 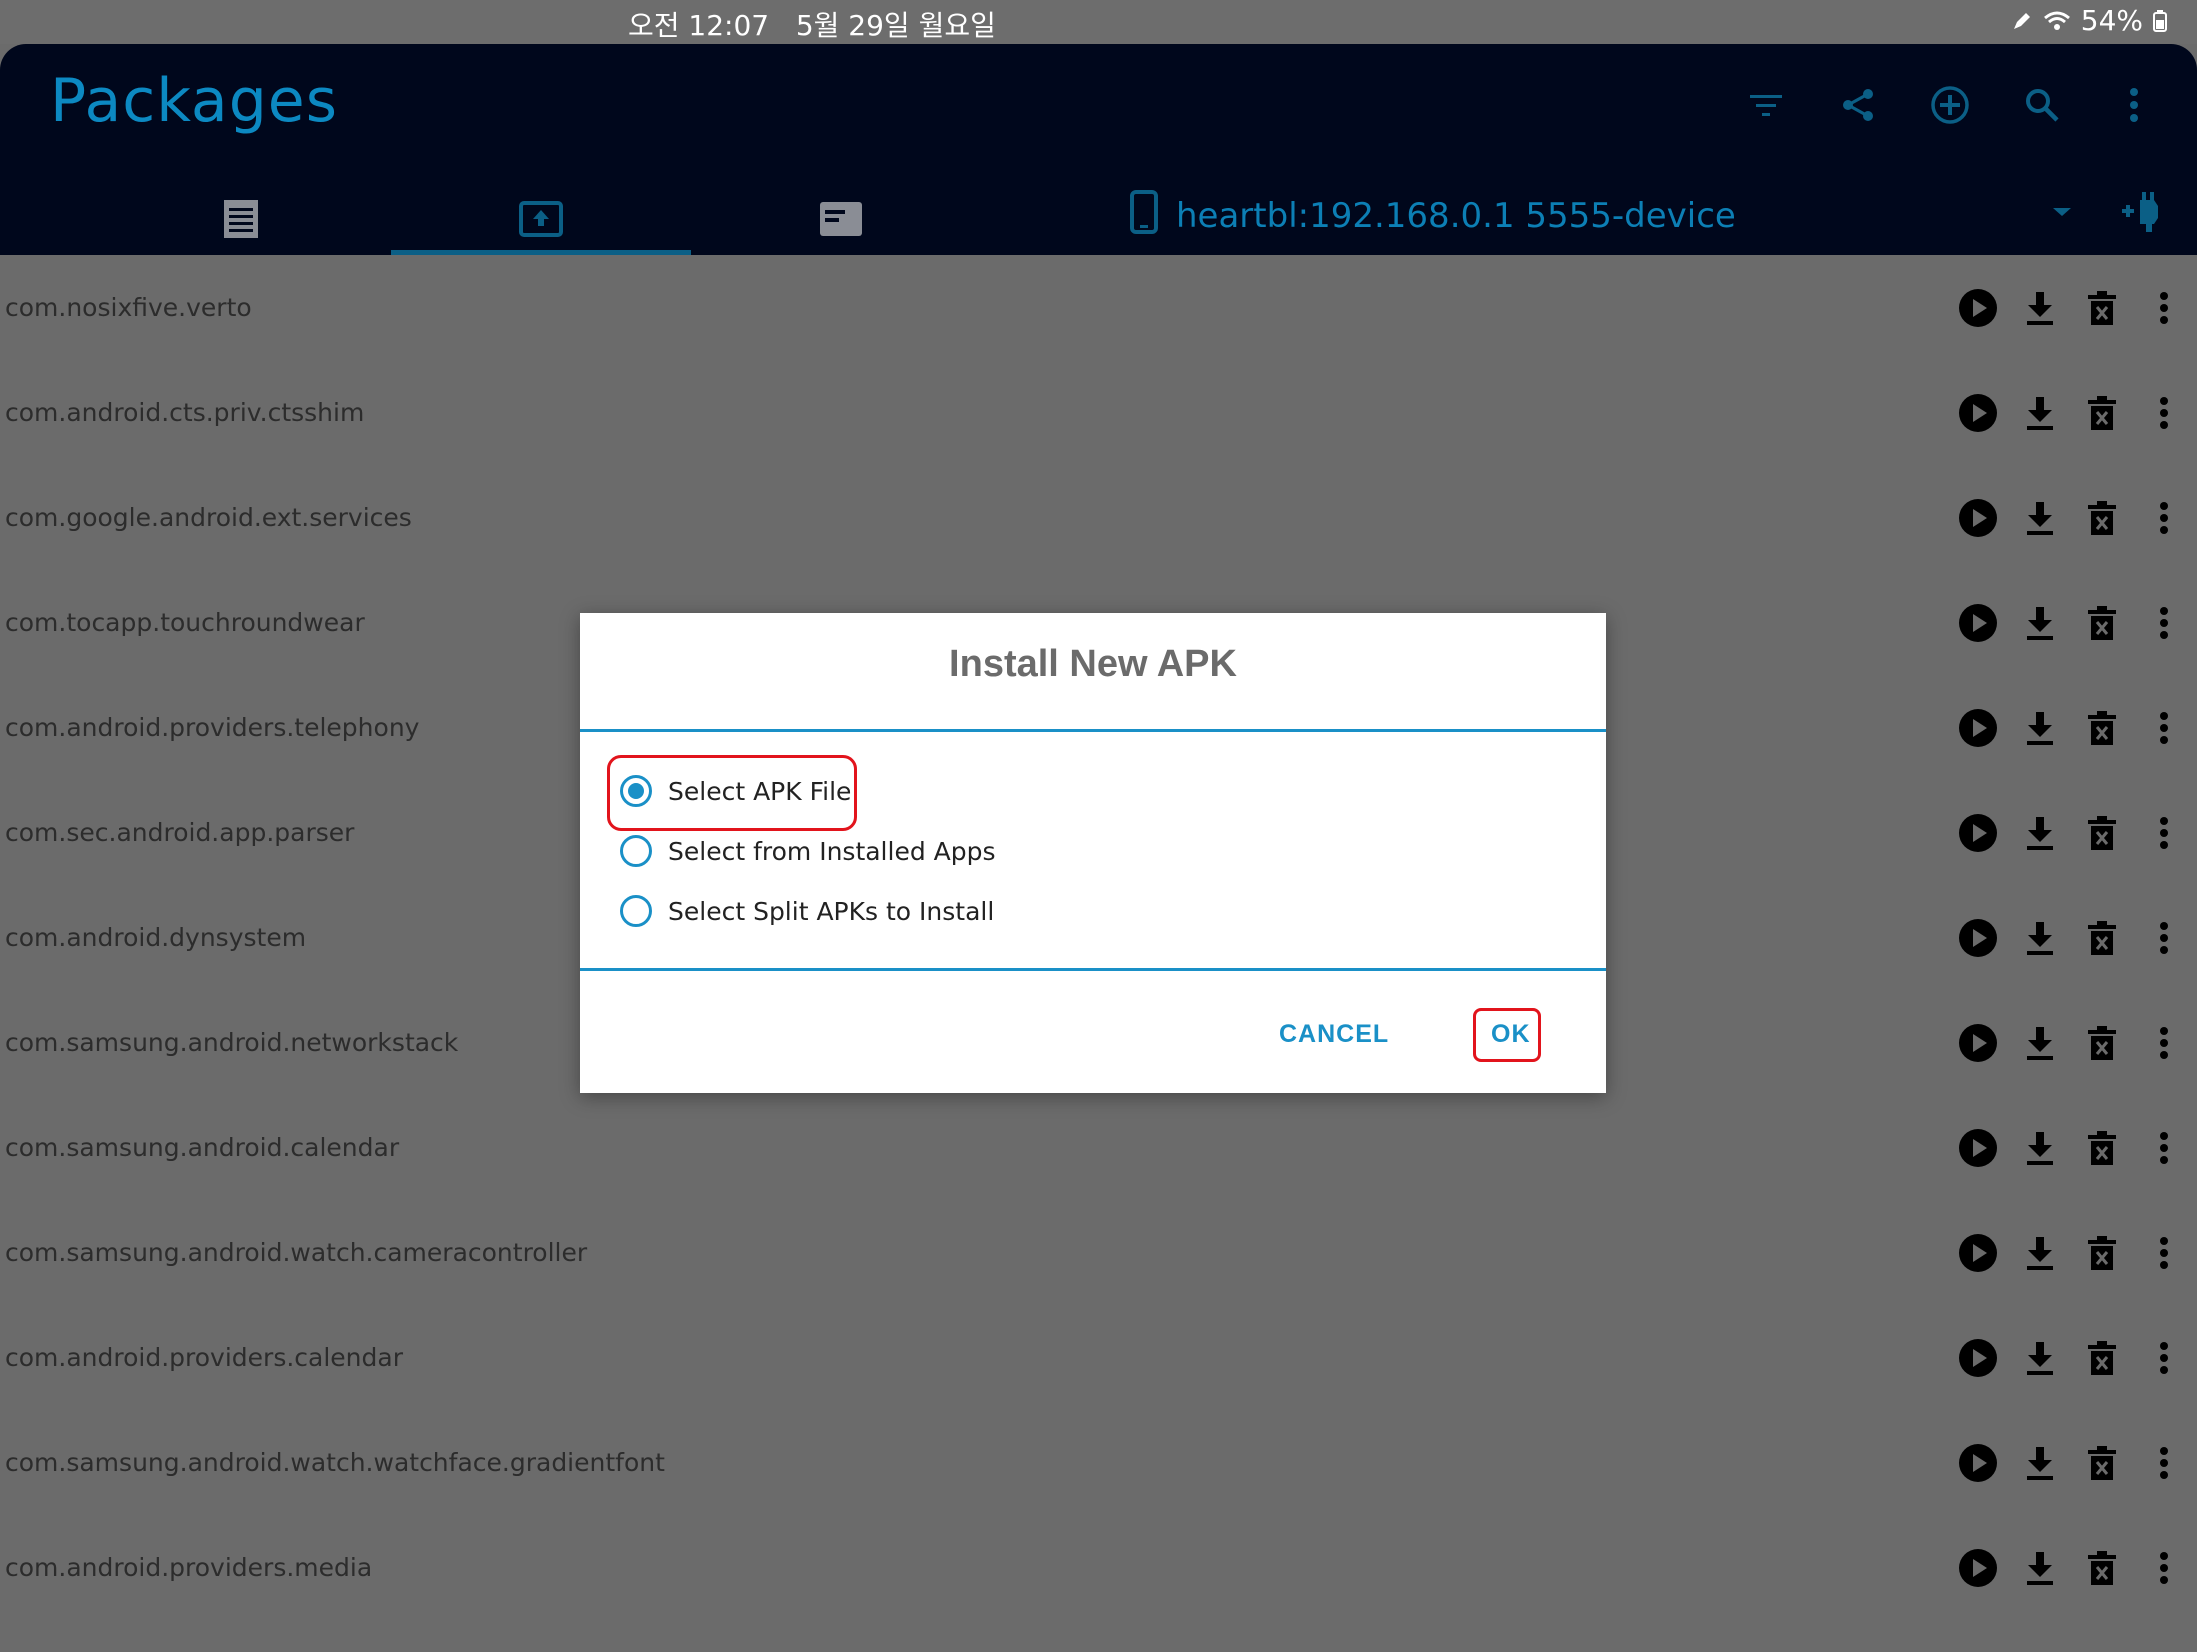 What do you see at coordinates (204, 1357) in the screenshot?
I see `package-name: com.android.providers.calendar` at bounding box center [204, 1357].